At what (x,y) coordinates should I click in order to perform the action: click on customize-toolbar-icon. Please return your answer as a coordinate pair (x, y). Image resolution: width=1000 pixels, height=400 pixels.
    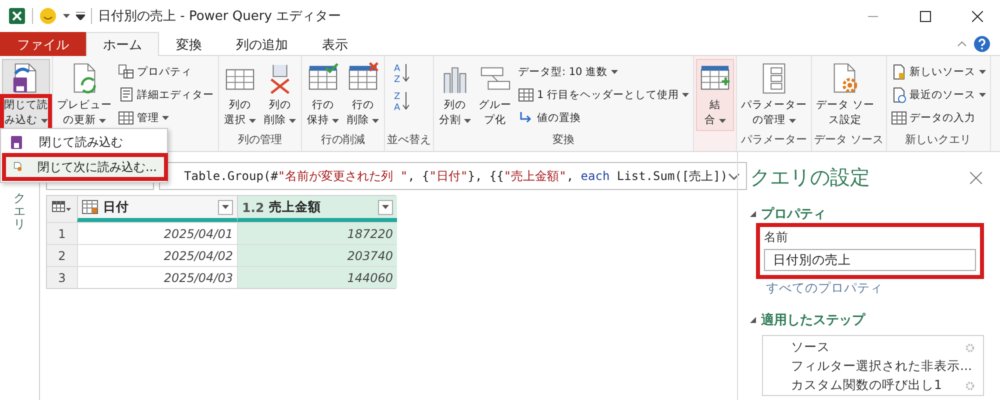
    Looking at the image, I should click on (80, 16).